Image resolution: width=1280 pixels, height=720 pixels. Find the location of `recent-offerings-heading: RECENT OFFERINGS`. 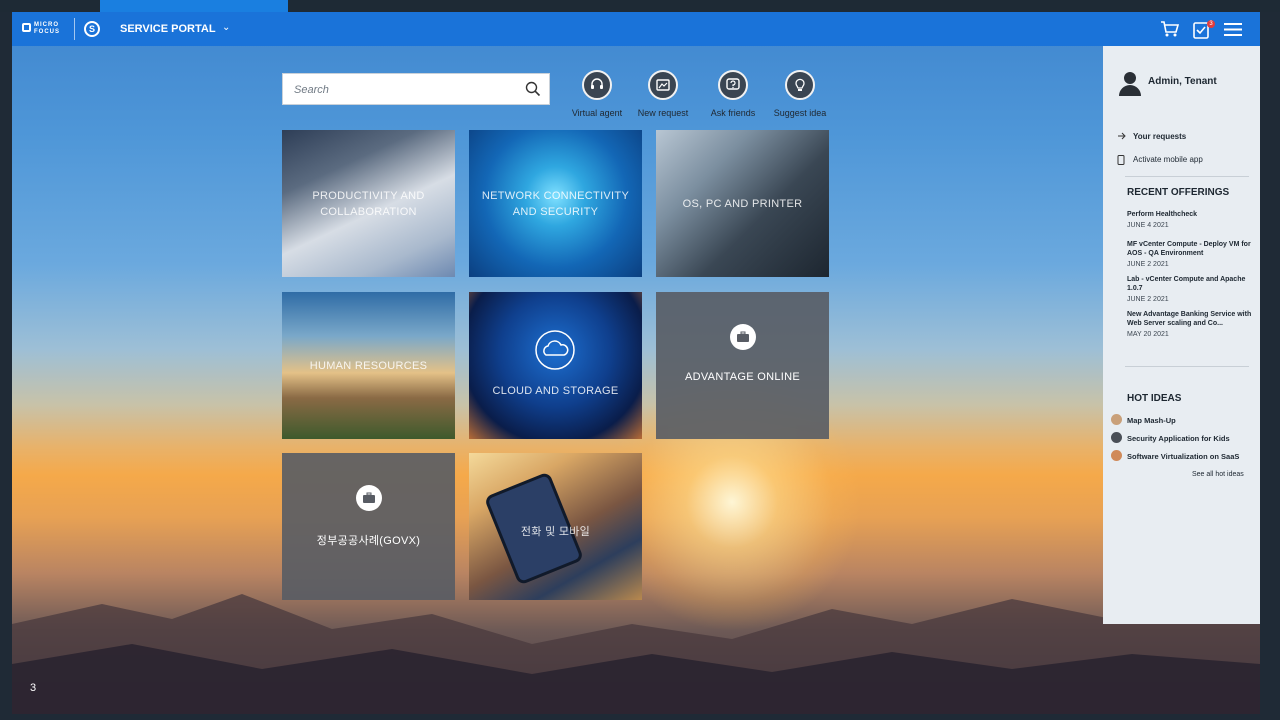

recent-offerings-heading: RECENT OFFERINGS is located at coordinates (1178, 192).